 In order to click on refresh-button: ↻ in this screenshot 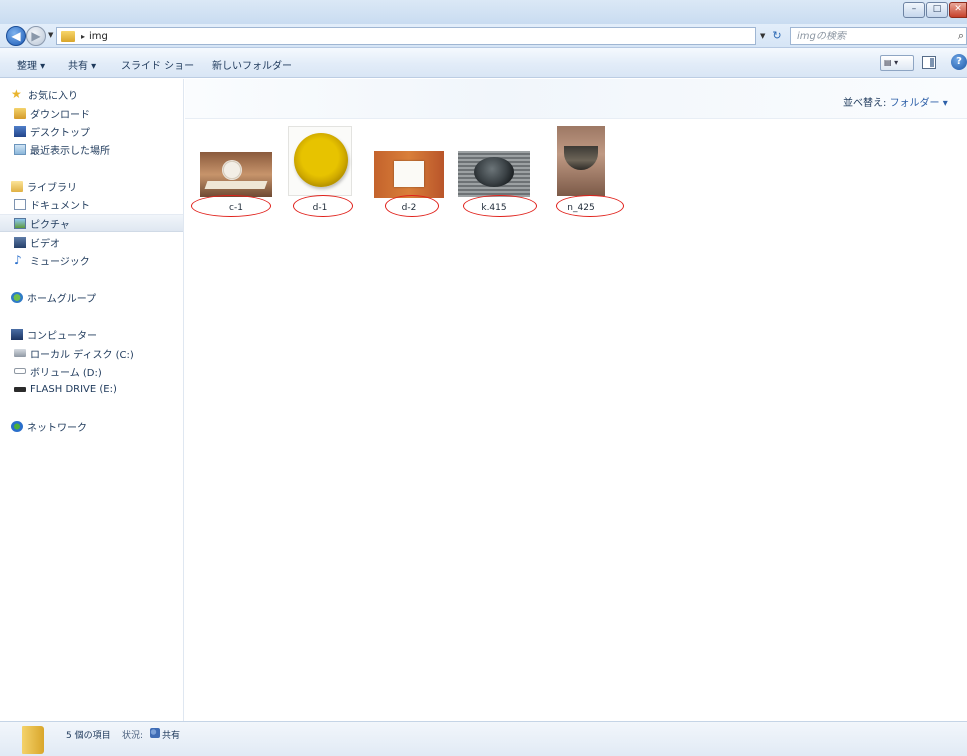, I will do `click(777, 36)`.